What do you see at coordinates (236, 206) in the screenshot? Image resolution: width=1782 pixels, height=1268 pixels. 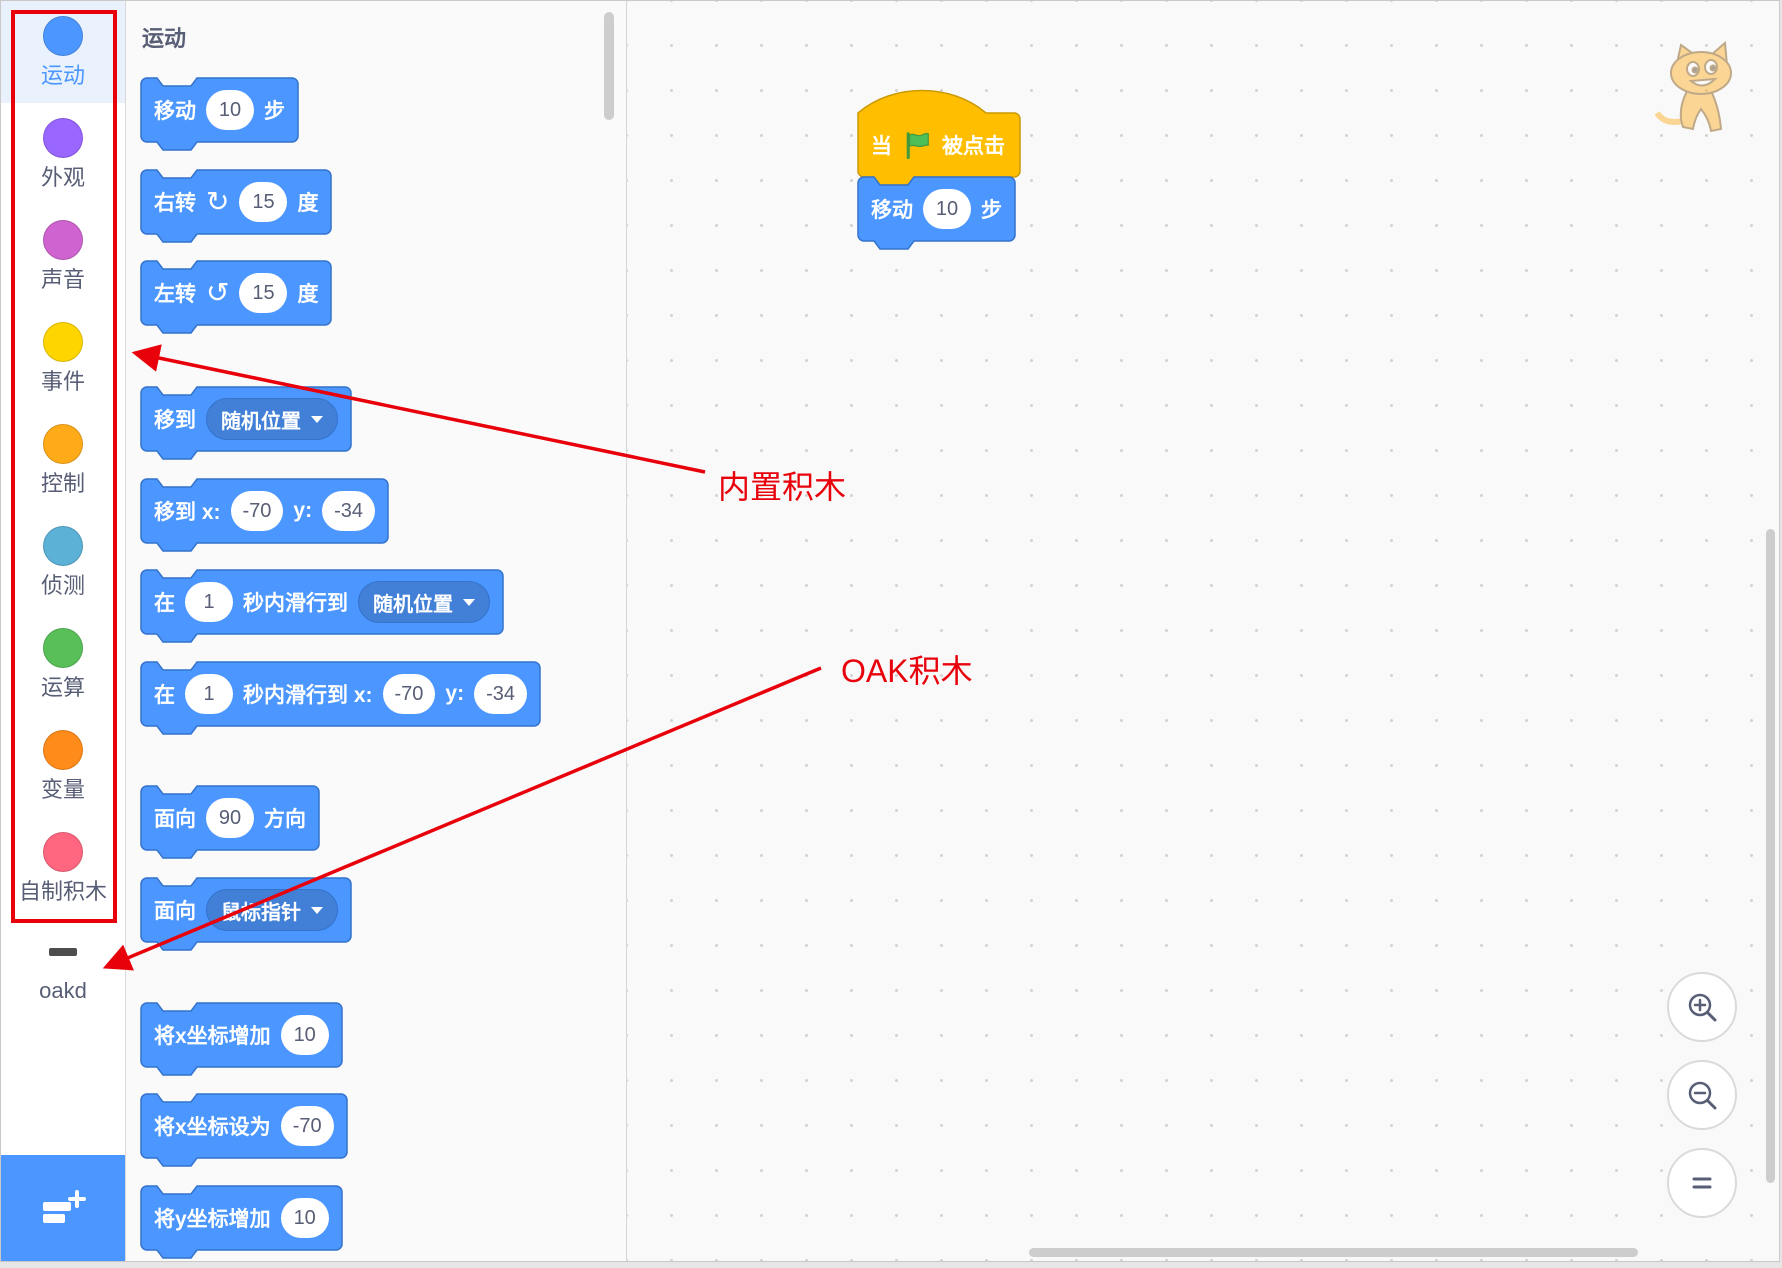 I see `palette-block: 右转 ↻ 15 度` at bounding box center [236, 206].